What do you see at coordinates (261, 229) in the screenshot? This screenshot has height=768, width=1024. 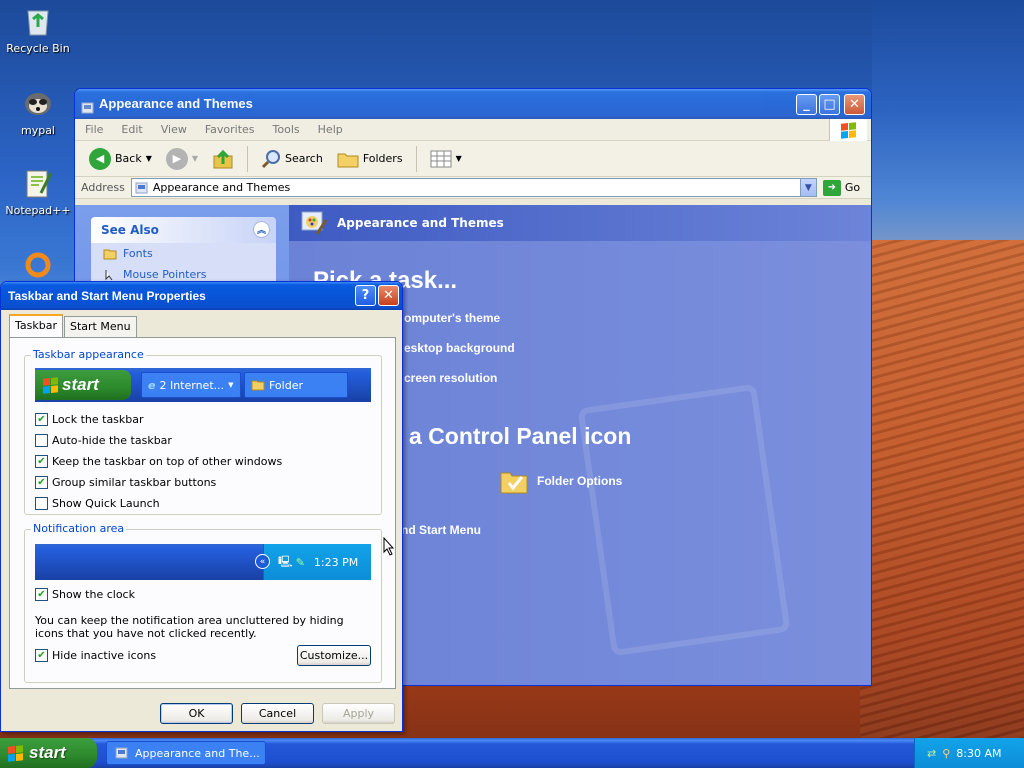 I see `collapse-chevron-icon: ︽` at bounding box center [261, 229].